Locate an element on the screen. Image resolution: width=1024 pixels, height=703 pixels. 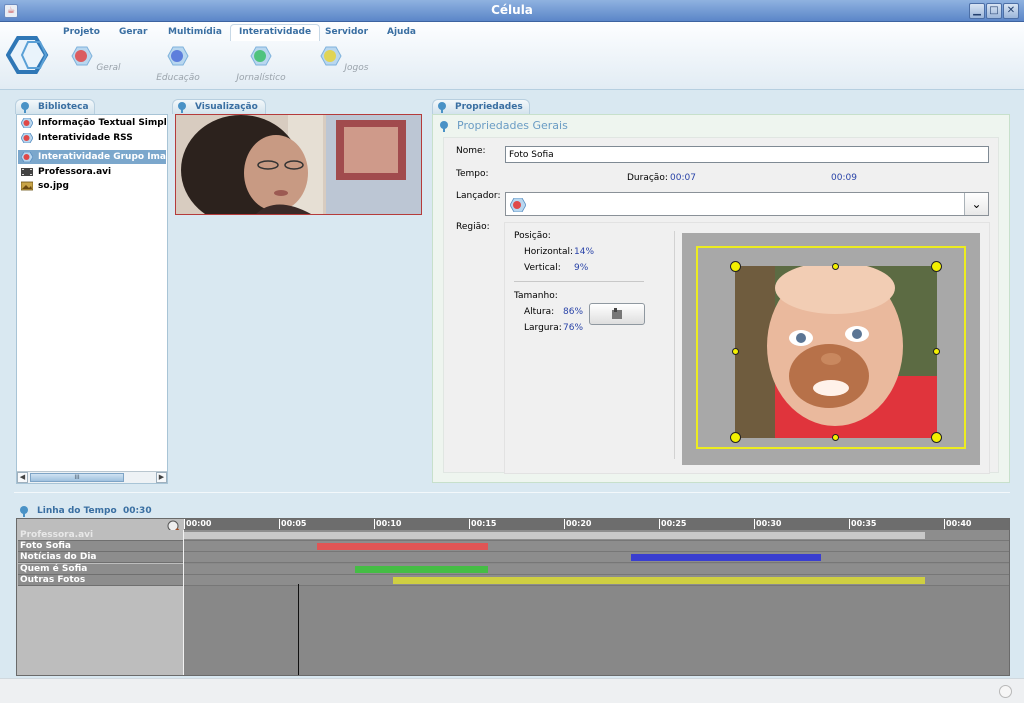
scroll-right-button: ▶ is located at coordinates (161, 477).